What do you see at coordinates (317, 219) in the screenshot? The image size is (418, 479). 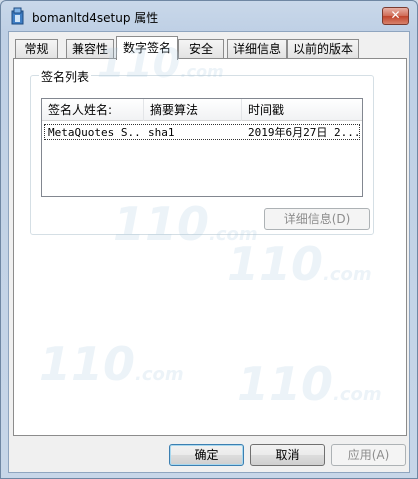 I see `details-button: 详细信息(D)` at bounding box center [317, 219].